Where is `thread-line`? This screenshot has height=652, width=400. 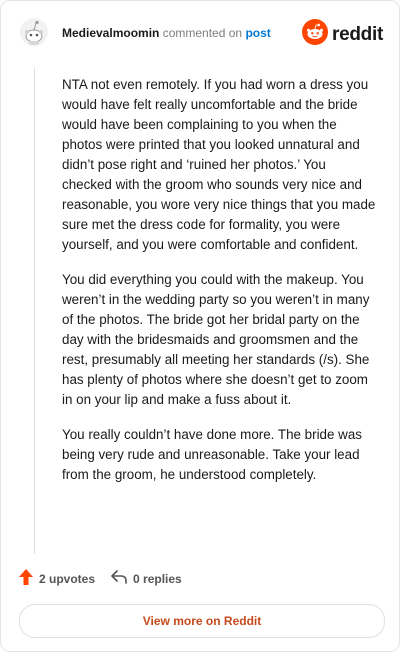 thread-line is located at coordinates (34, 310).